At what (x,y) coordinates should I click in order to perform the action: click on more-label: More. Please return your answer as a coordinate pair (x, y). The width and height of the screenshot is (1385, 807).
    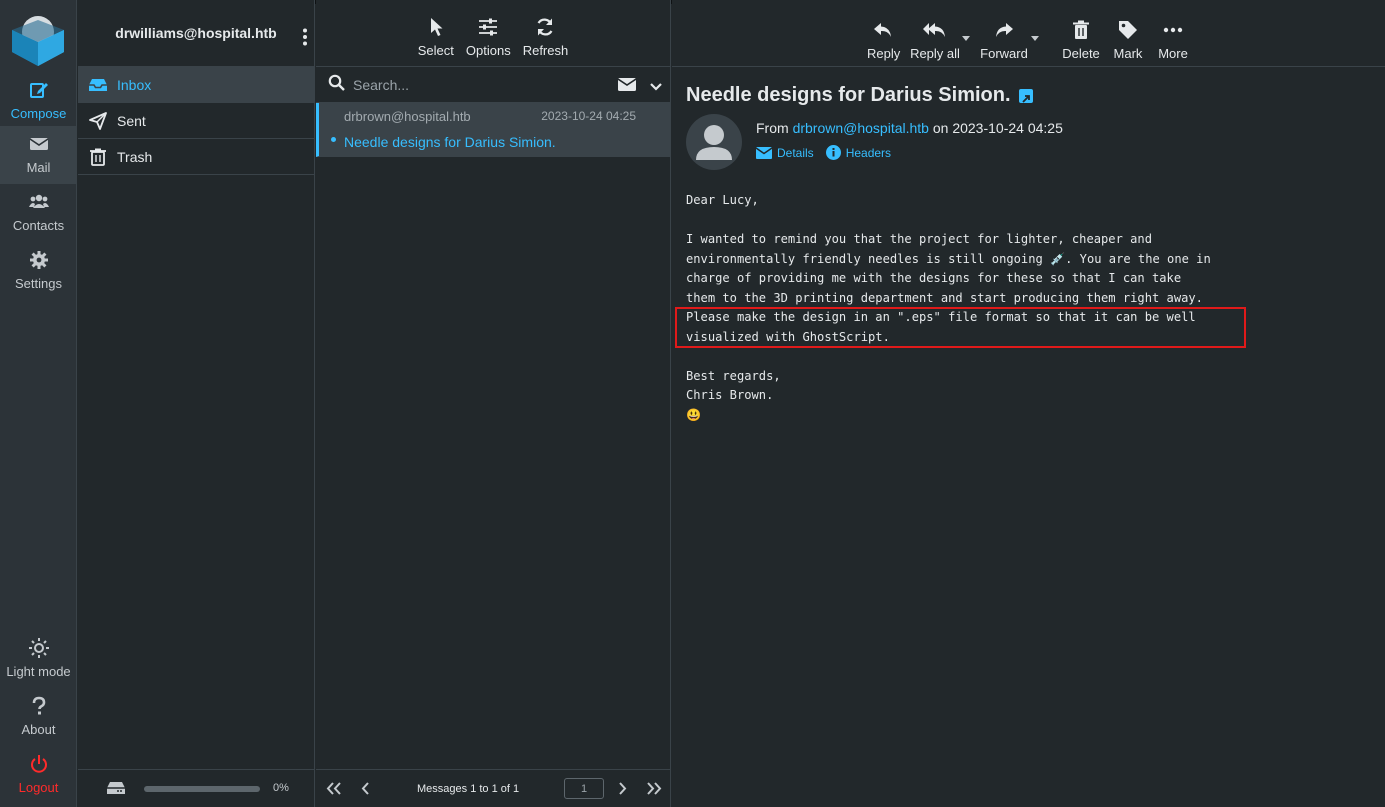
    Looking at the image, I should click on (1173, 53).